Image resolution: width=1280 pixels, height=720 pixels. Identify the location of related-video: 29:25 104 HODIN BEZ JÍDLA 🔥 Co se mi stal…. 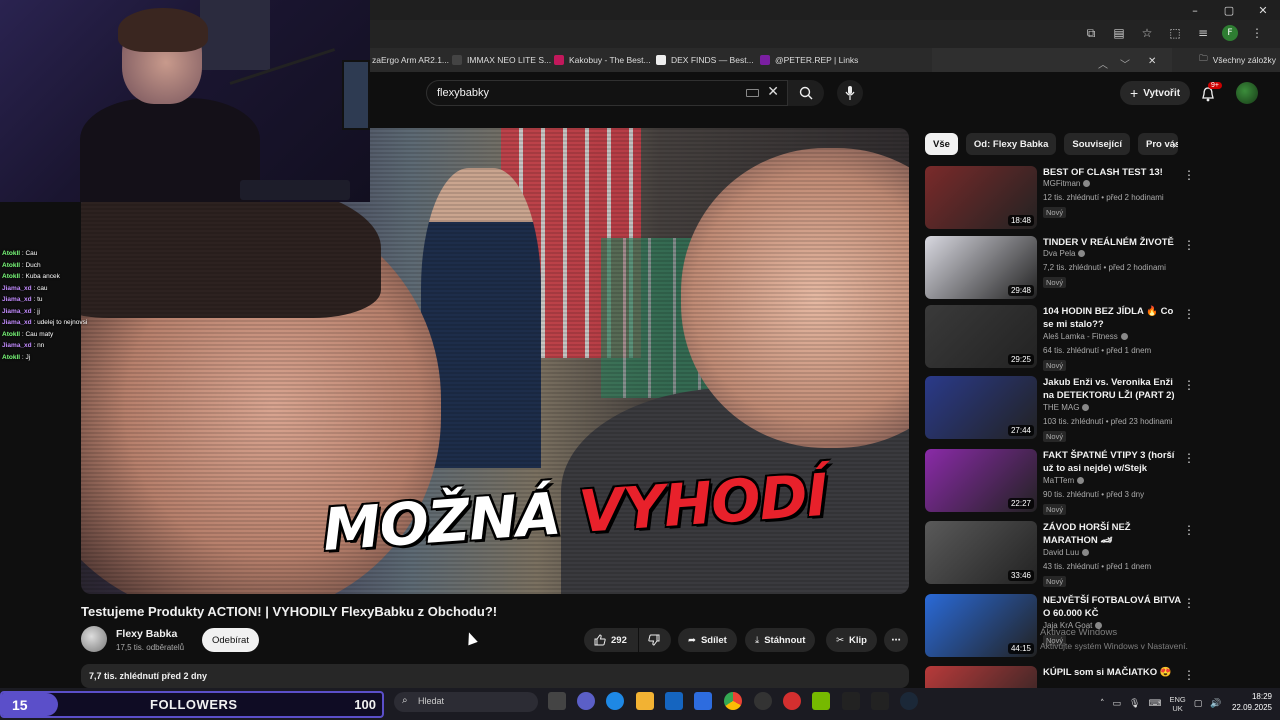
(1065, 338).